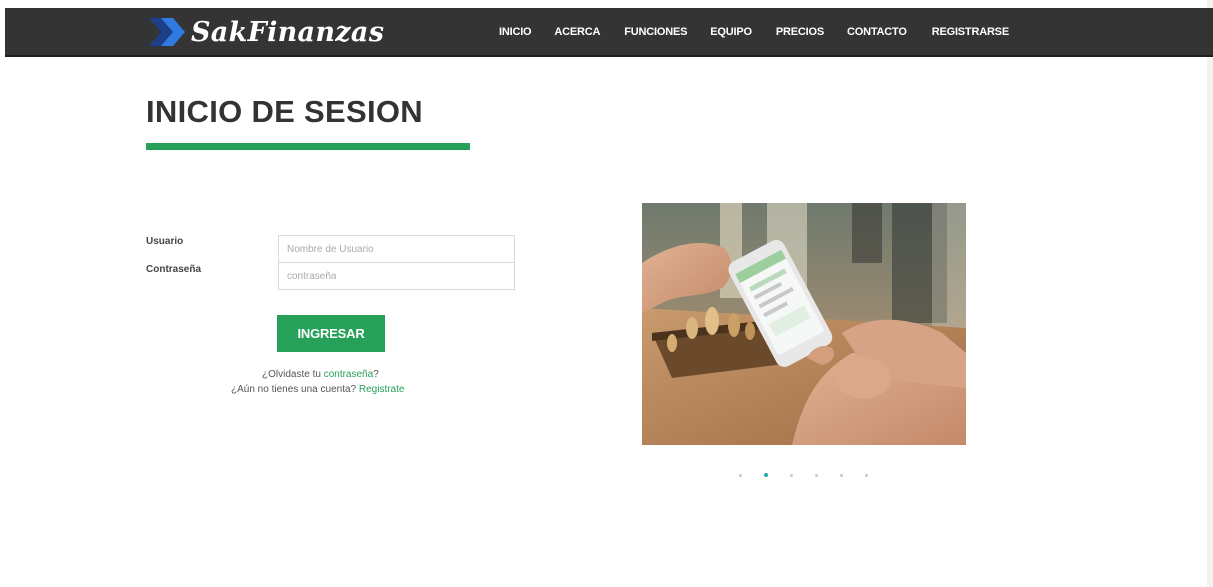 The height and width of the screenshot is (587, 1213). I want to click on forgot-suffix: ?, so click(376, 374).